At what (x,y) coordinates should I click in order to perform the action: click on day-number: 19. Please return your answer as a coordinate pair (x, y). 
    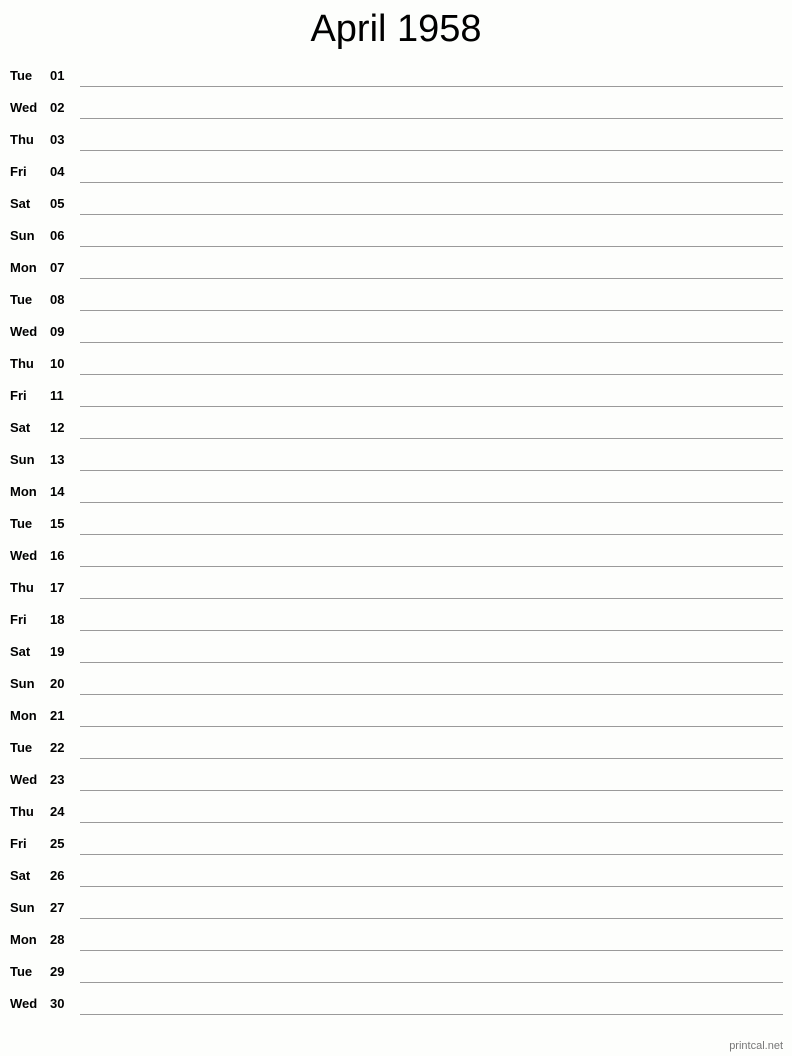
    Looking at the image, I should click on (57, 651).